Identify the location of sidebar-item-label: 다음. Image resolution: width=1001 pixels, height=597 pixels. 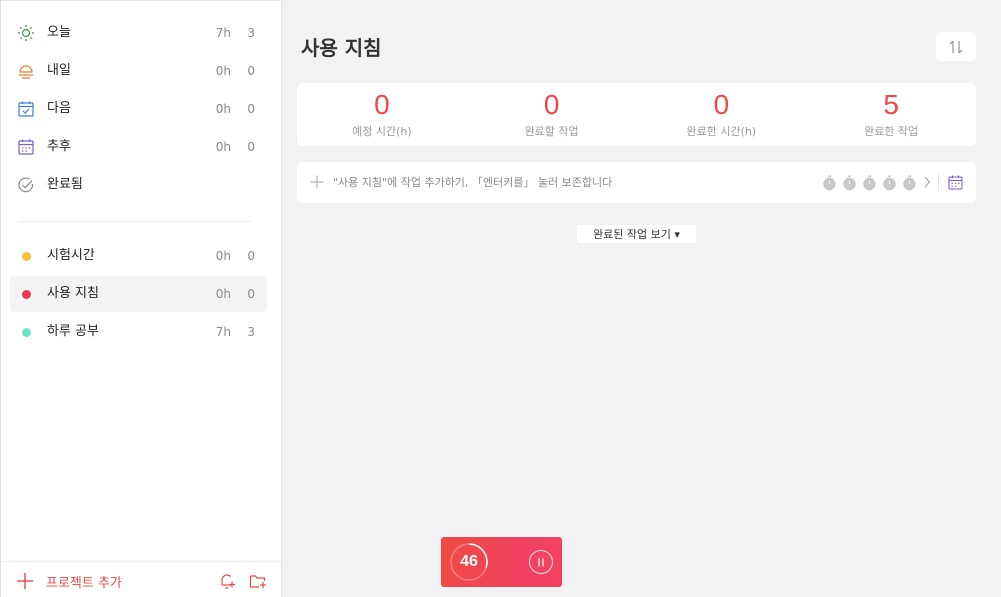
(59, 108).